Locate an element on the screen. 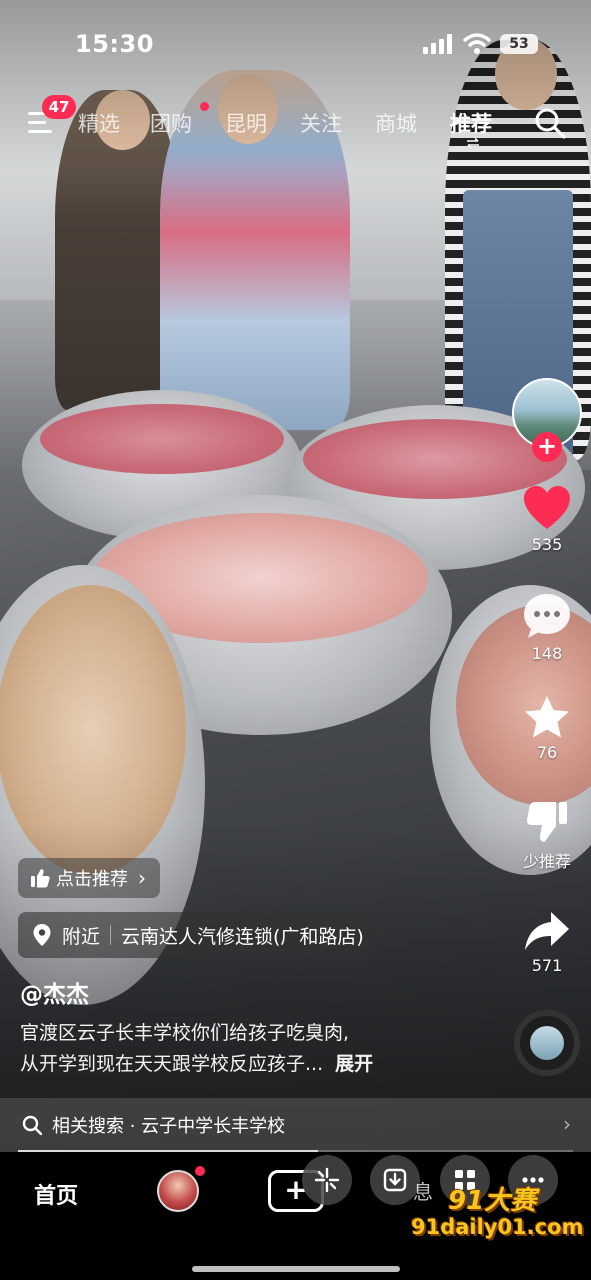 This screenshot has height=1280, width=591. share-button: 571 is located at coordinates (547, 942).